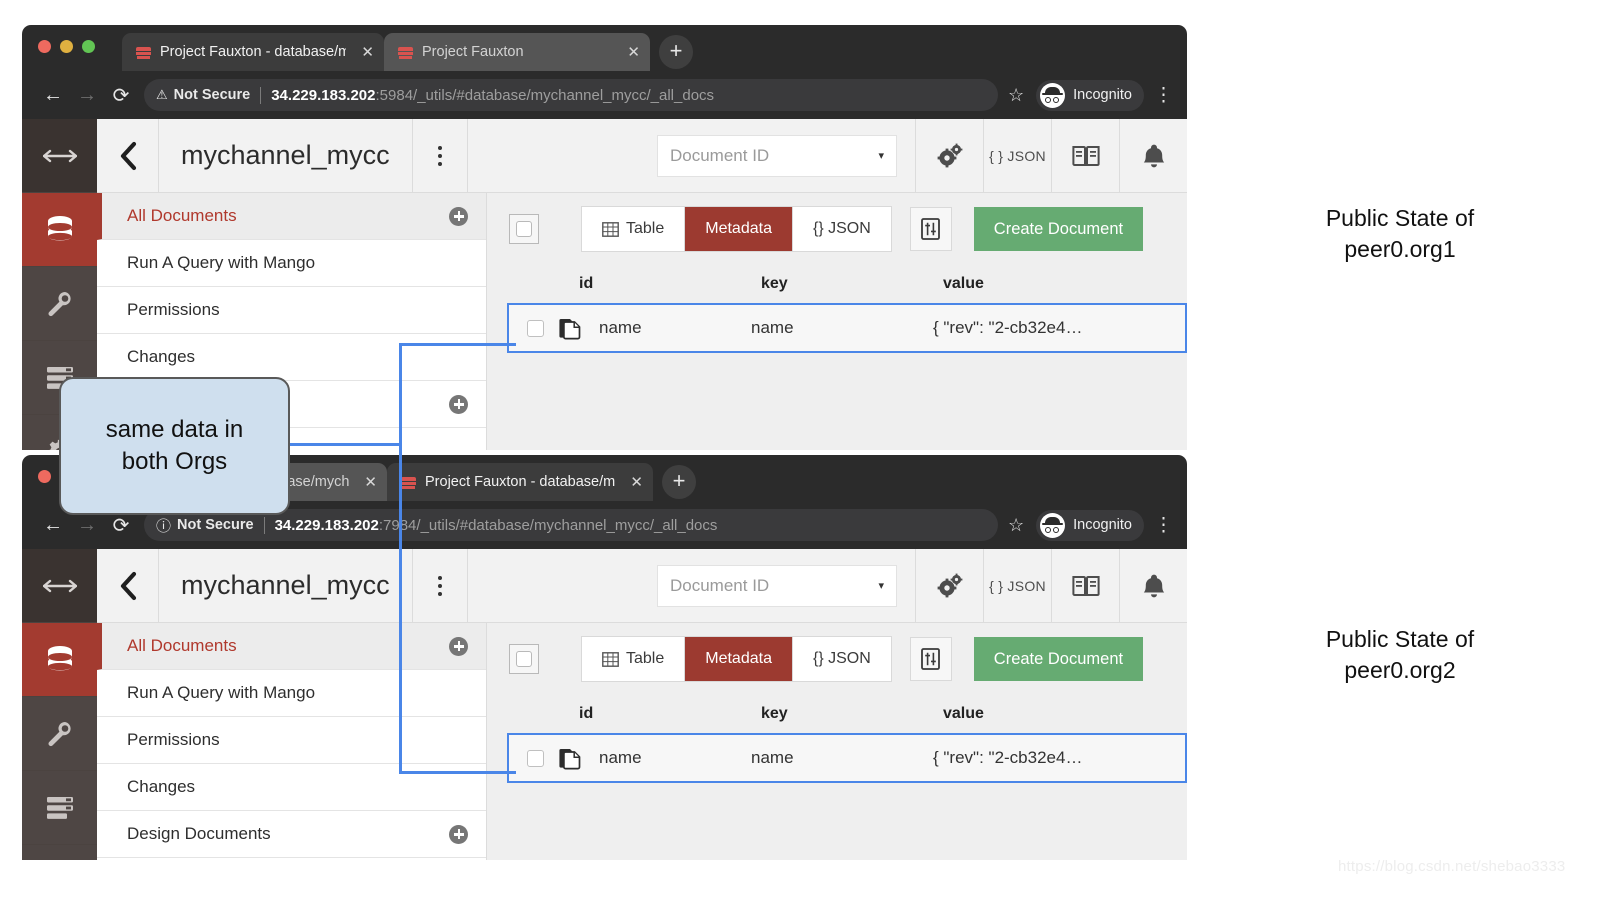  What do you see at coordinates (620, 757) in the screenshot?
I see `cell-id: name` at bounding box center [620, 757].